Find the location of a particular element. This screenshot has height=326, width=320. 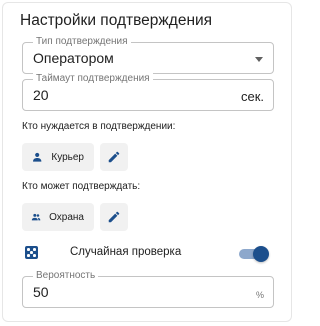

needs-confirmation-chip-label: Курьер is located at coordinates (67, 157).